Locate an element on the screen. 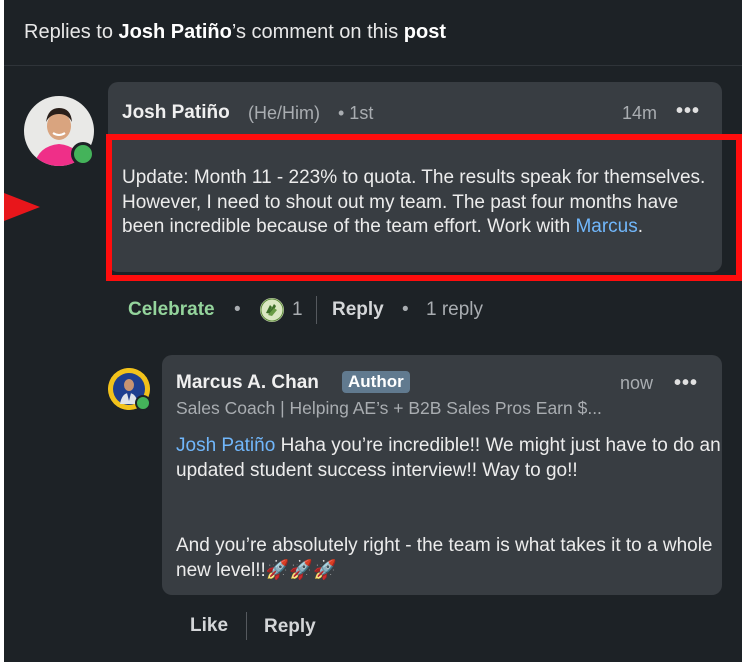 Image resolution: width=742 pixels, height=666 pixels. reply-button: Reply is located at coordinates (358, 310).